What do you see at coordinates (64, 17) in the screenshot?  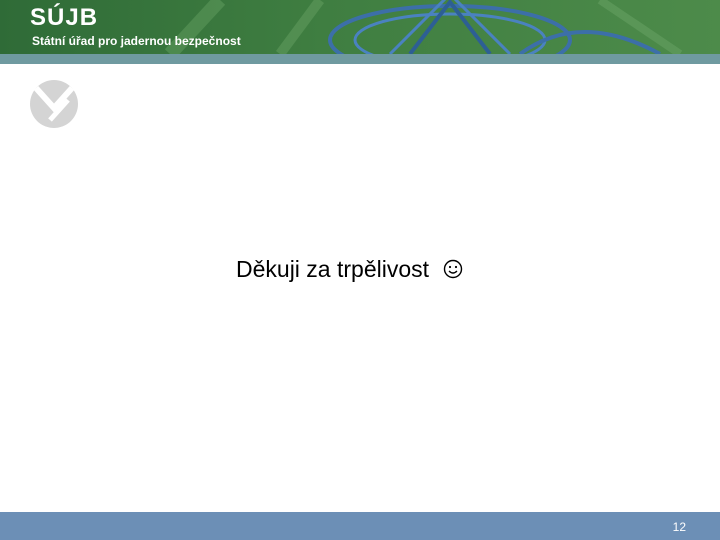 I see `logo-text: SÚJB` at bounding box center [64, 17].